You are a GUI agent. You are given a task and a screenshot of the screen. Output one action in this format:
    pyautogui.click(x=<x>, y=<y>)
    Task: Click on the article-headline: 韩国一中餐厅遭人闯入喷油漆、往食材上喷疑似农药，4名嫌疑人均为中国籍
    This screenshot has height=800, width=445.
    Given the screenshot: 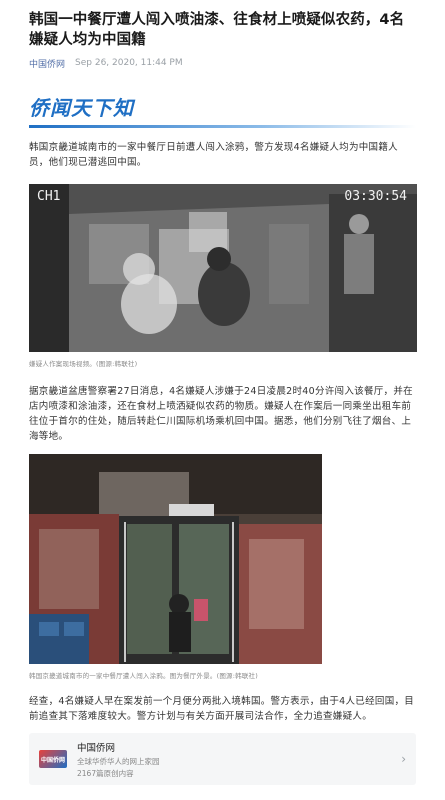 What is the action you would take?
    pyautogui.click(x=217, y=30)
    